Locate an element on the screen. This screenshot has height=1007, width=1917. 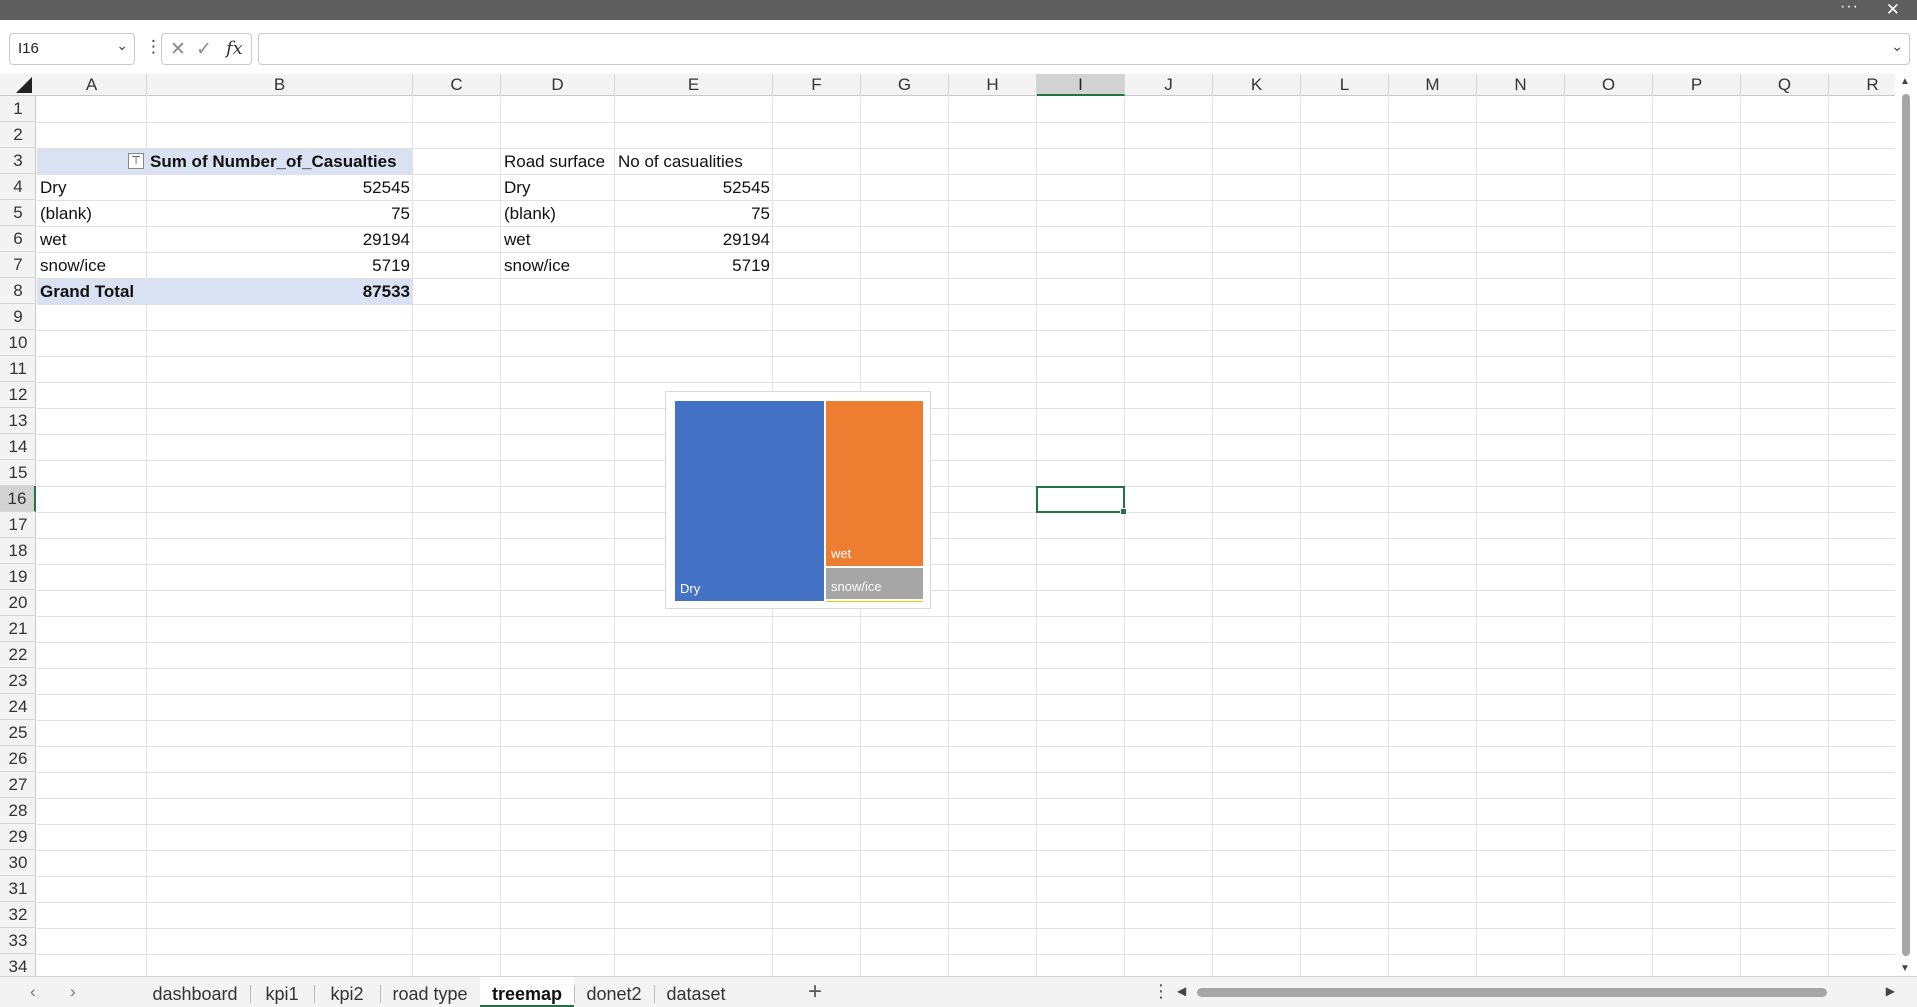
table-row-label: (blank) is located at coordinates (558, 213).